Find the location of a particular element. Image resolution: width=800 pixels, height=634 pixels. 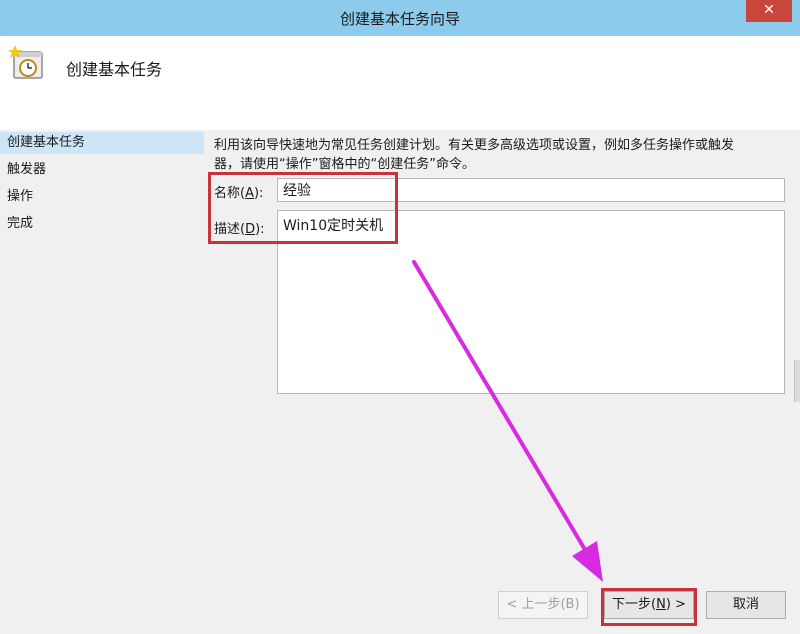

close-button: ✕ is located at coordinates (769, 11).